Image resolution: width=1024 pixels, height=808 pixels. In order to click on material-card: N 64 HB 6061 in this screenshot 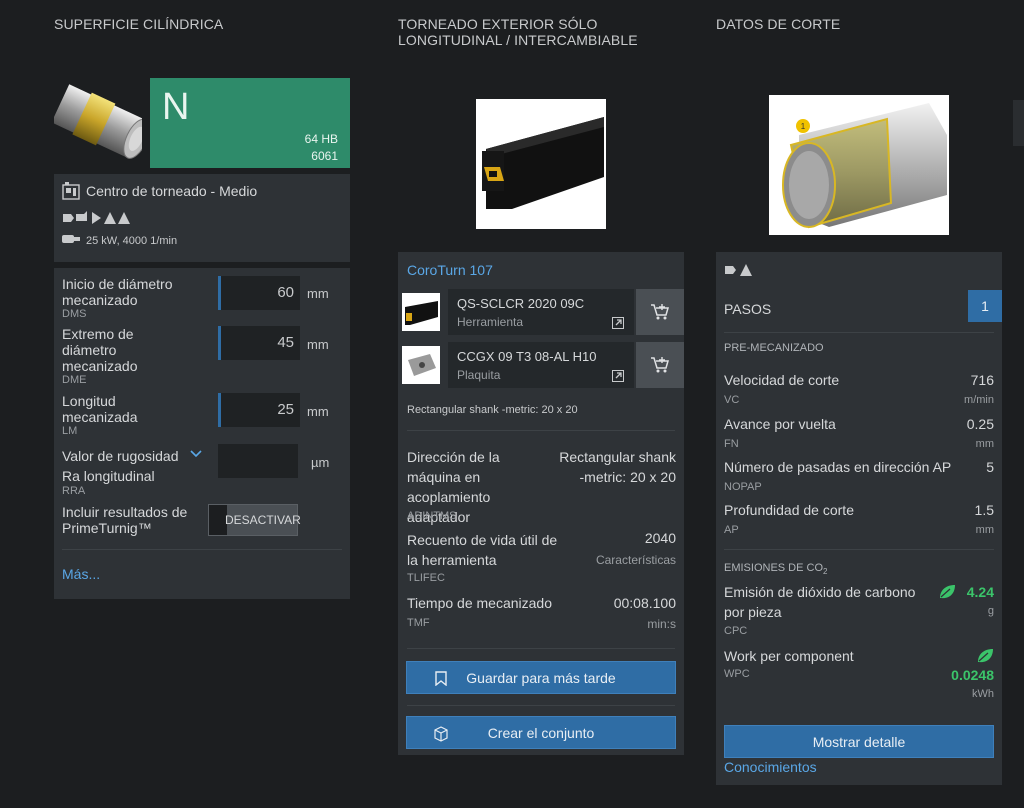, I will do `click(250, 123)`.